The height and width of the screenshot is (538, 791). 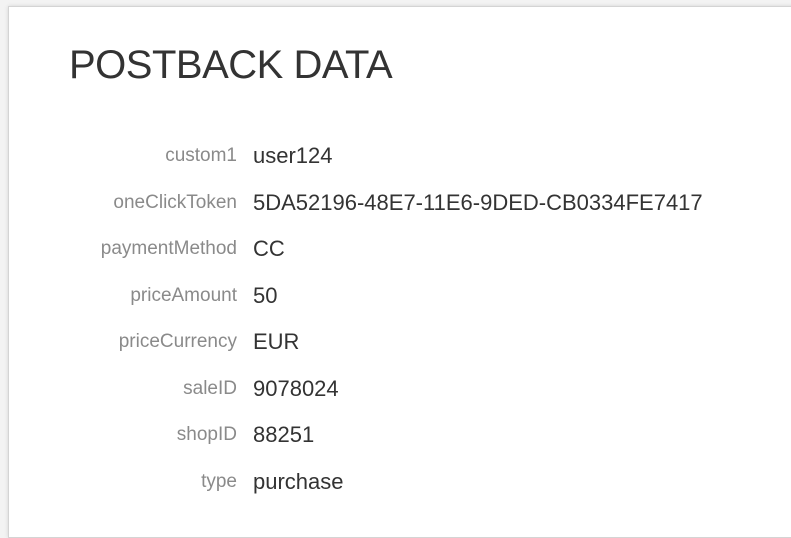 I want to click on field-key: shopID, so click(x=206, y=435).